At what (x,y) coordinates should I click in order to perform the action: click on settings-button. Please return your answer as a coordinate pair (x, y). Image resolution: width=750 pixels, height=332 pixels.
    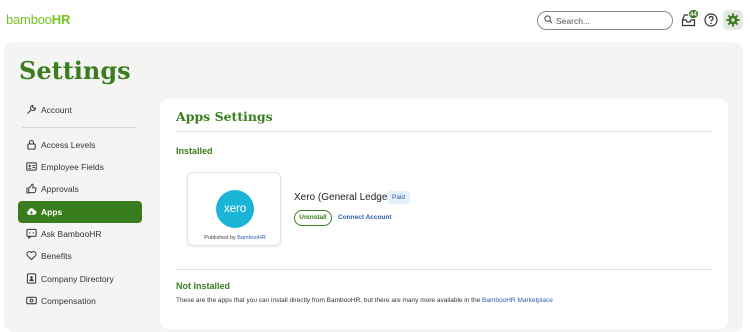
    Looking at the image, I should click on (733, 20).